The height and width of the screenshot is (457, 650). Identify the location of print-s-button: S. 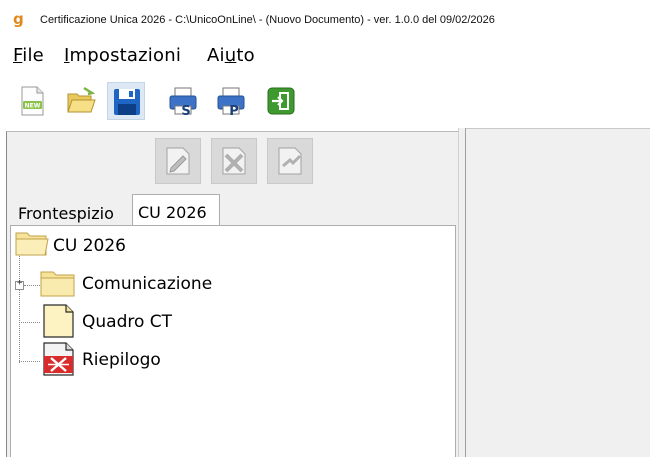
(183, 101).